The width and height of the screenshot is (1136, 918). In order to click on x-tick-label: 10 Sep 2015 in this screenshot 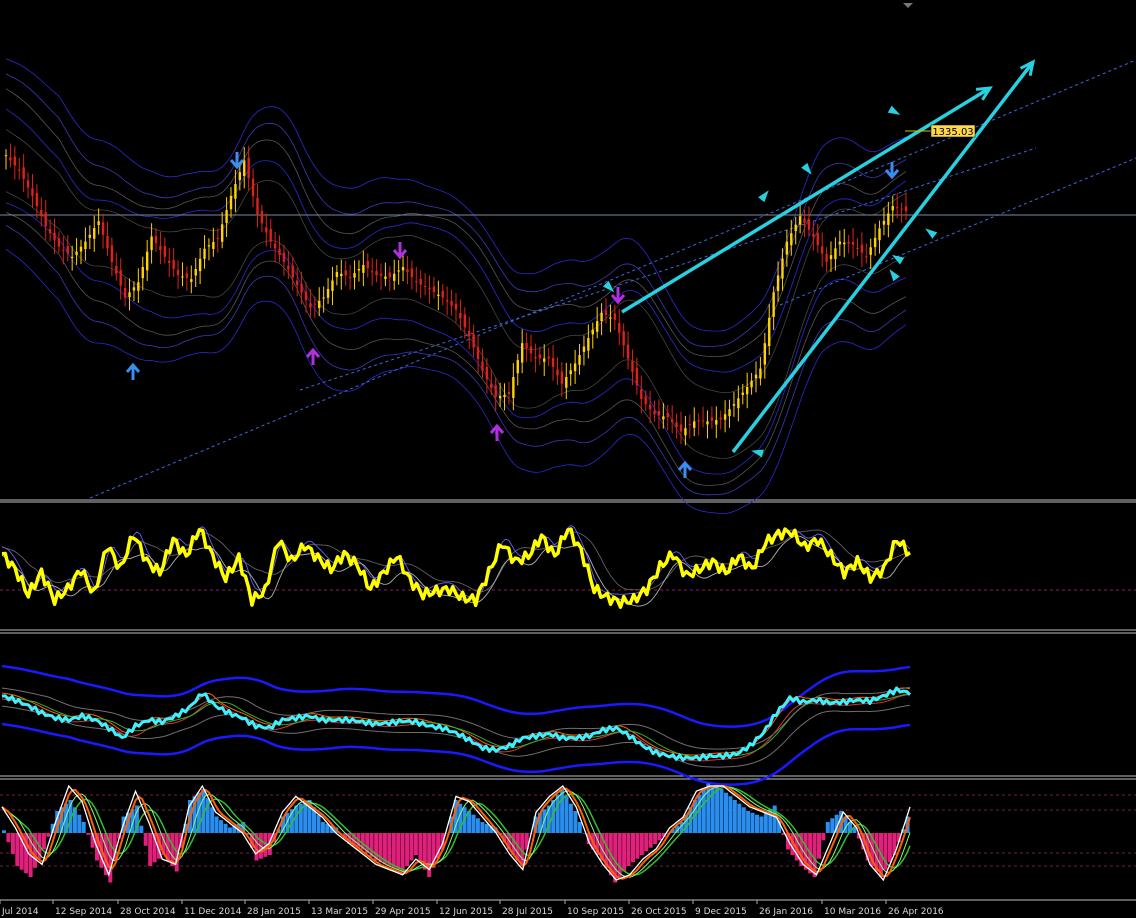, I will do `click(595, 912)`.